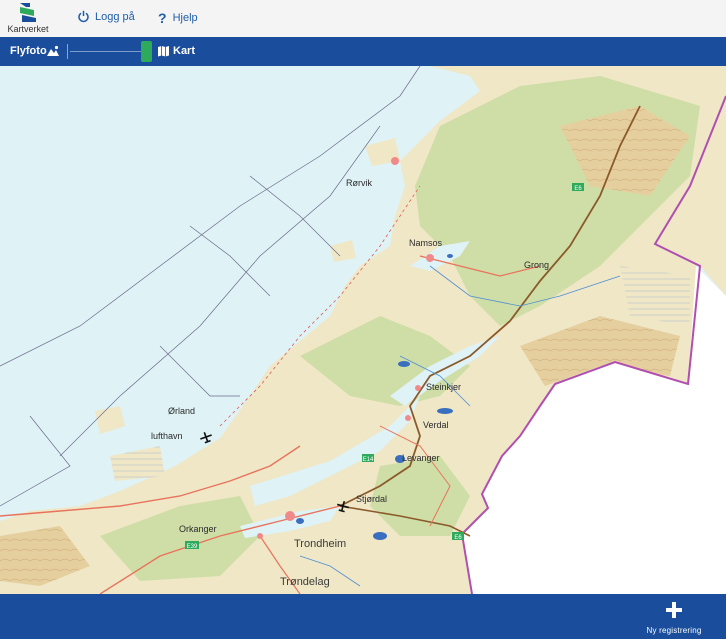 The width and height of the screenshot is (726, 639). What do you see at coordinates (537, 265) in the screenshot?
I see `place-label-grong: Grong` at bounding box center [537, 265].